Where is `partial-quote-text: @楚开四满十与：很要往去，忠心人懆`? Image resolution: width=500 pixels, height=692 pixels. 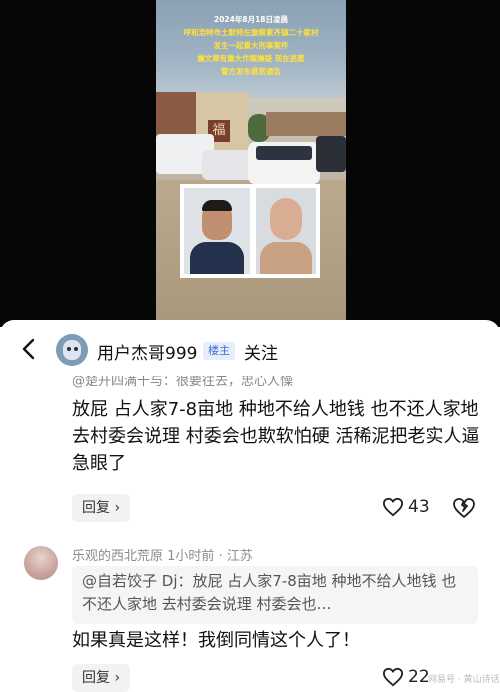
partial-quote-text: @楚开四满十与：很要往去，忠心人懆 is located at coordinates (183, 382).